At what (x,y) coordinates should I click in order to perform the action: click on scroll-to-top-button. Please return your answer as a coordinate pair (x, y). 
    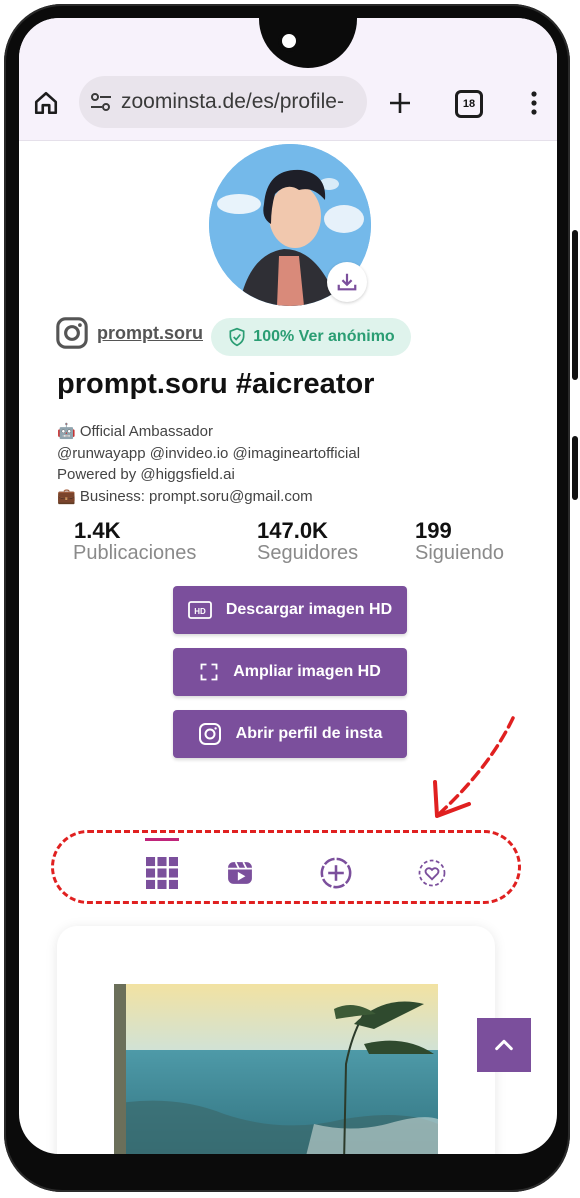
    Looking at the image, I should click on (504, 1045).